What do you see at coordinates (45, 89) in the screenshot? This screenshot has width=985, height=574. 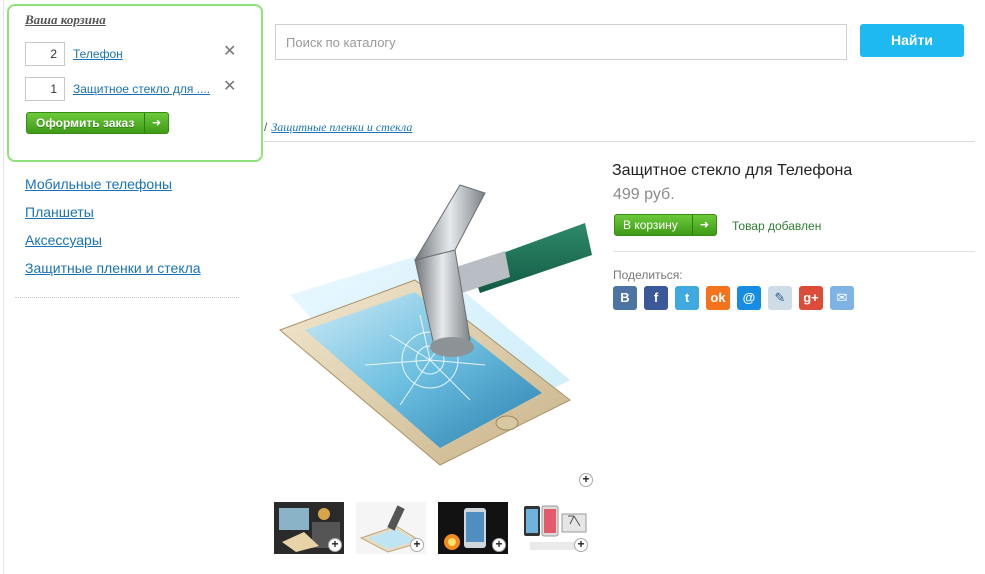 I see `cart-item-qty-input: 1` at bounding box center [45, 89].